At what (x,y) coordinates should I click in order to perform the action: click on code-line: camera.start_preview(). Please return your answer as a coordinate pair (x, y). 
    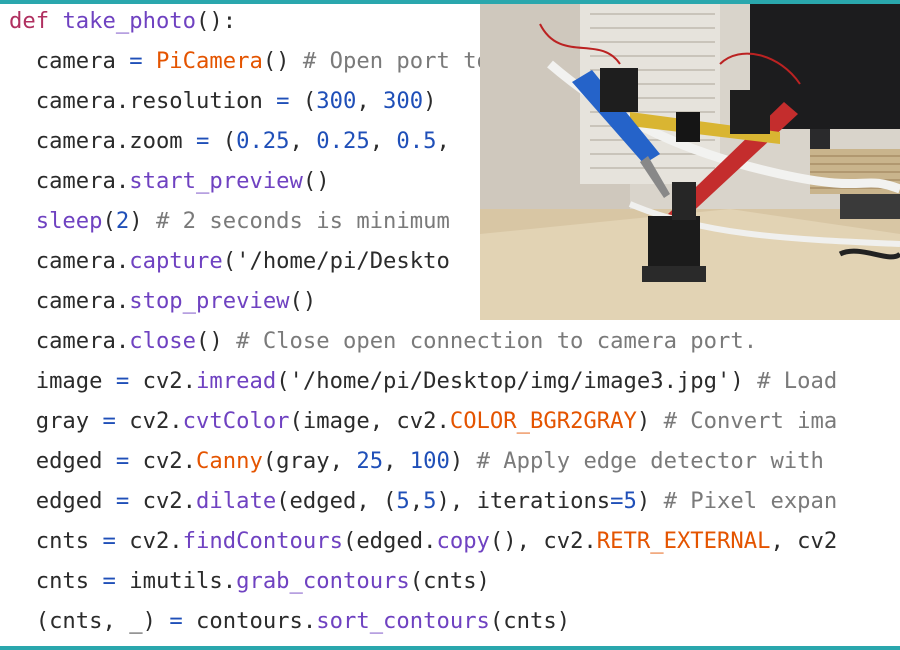
    Looking at the image, I should click on (169, 181).